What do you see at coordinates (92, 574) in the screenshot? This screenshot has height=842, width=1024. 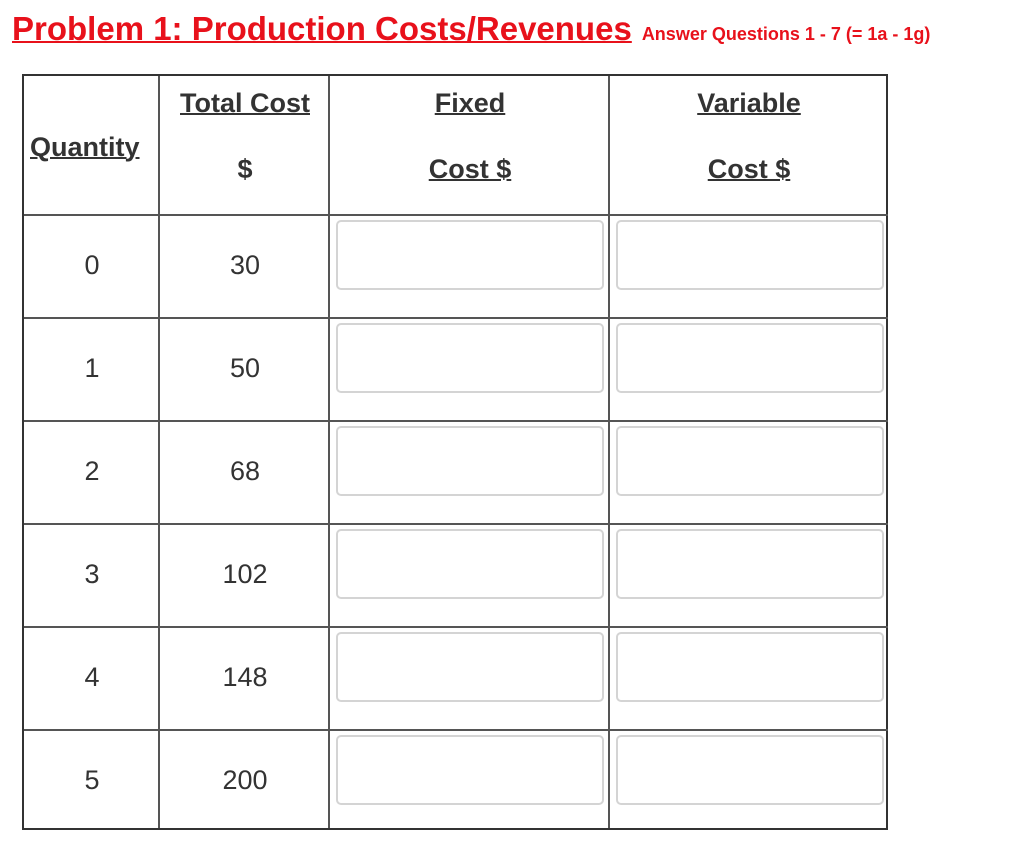 I see `quantity-cell: 3` at bounding box center [92, 574].